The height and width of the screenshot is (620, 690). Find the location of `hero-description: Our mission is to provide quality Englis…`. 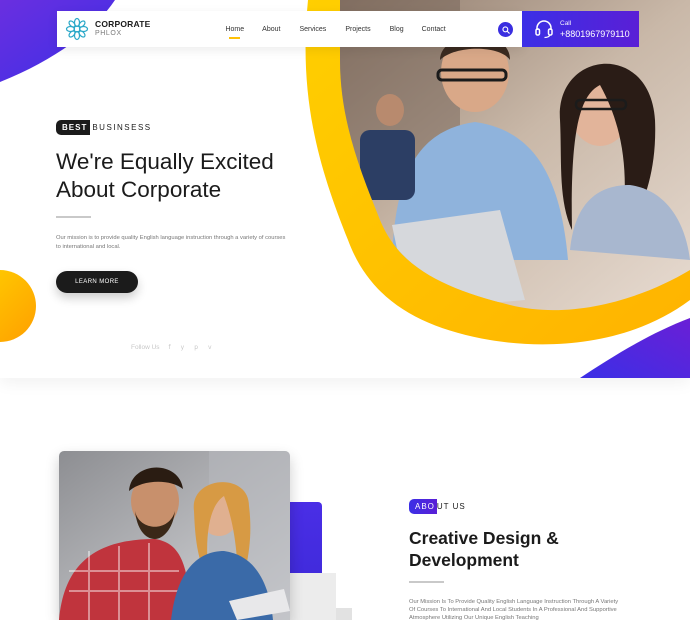

hero-description: Our mission is to provide quality Englis… is located at coordinates (171, 242).